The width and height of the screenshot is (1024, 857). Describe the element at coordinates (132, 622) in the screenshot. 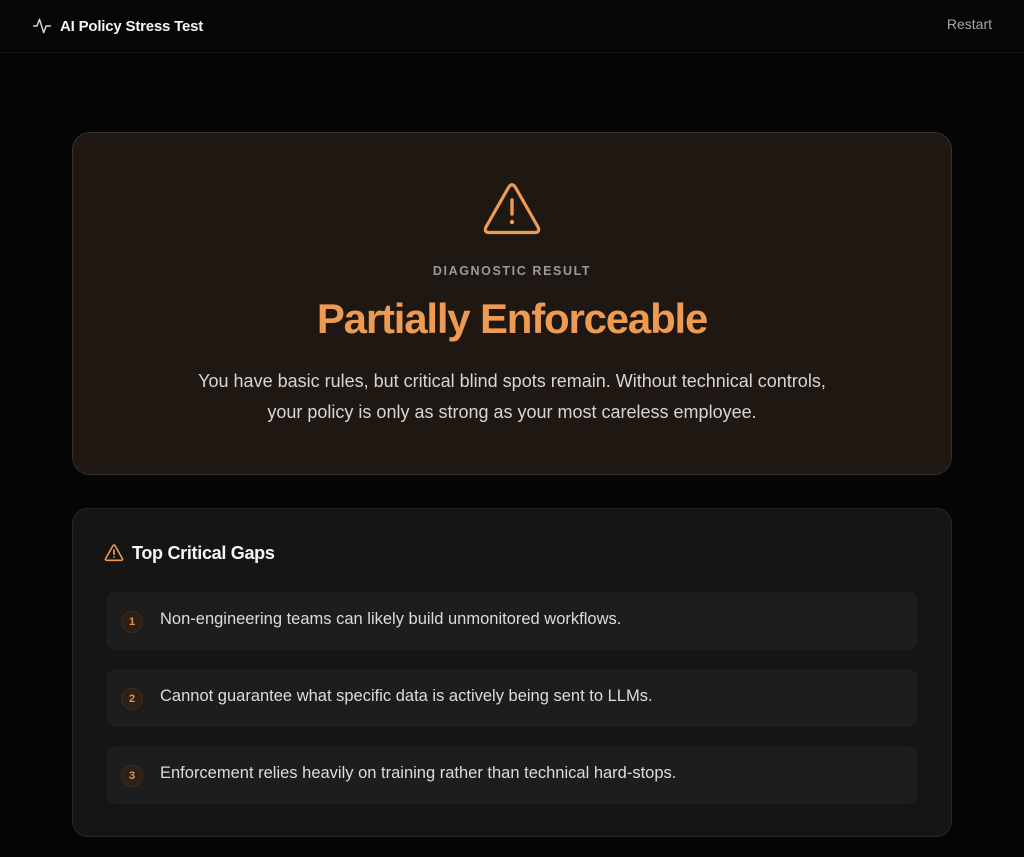

I see `gap-number-badge: 1` at that location.